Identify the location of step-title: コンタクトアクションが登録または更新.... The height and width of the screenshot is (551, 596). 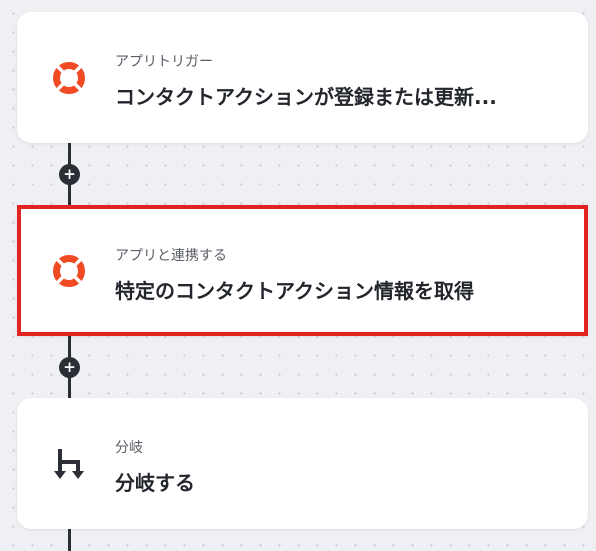
(306, 97).